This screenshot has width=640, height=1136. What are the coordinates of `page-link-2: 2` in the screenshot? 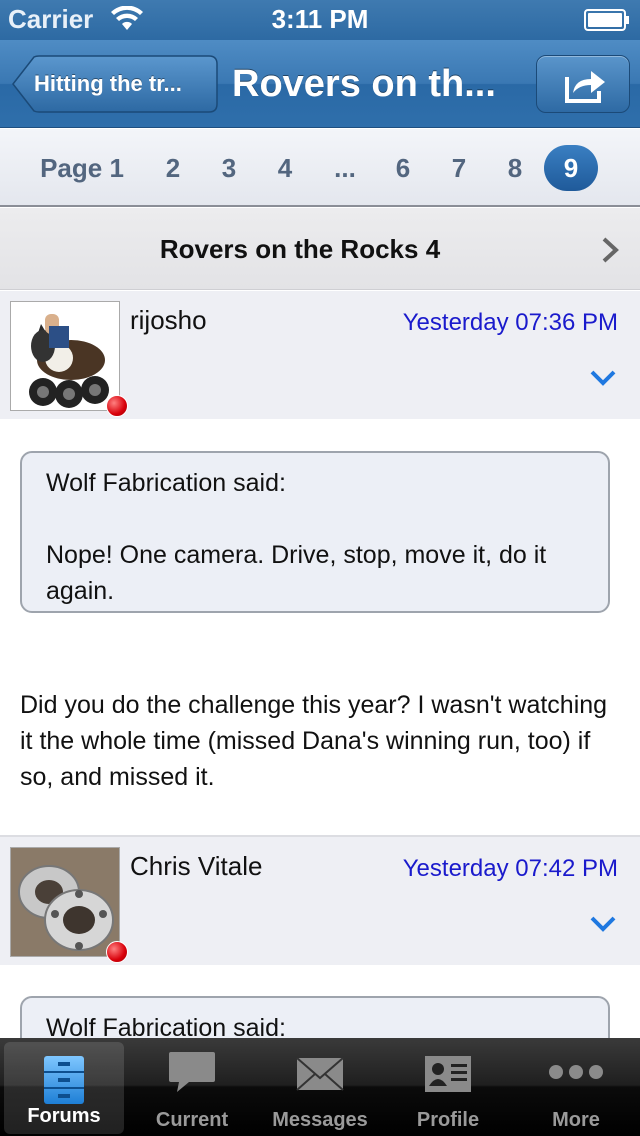 It's located at (173, 168).